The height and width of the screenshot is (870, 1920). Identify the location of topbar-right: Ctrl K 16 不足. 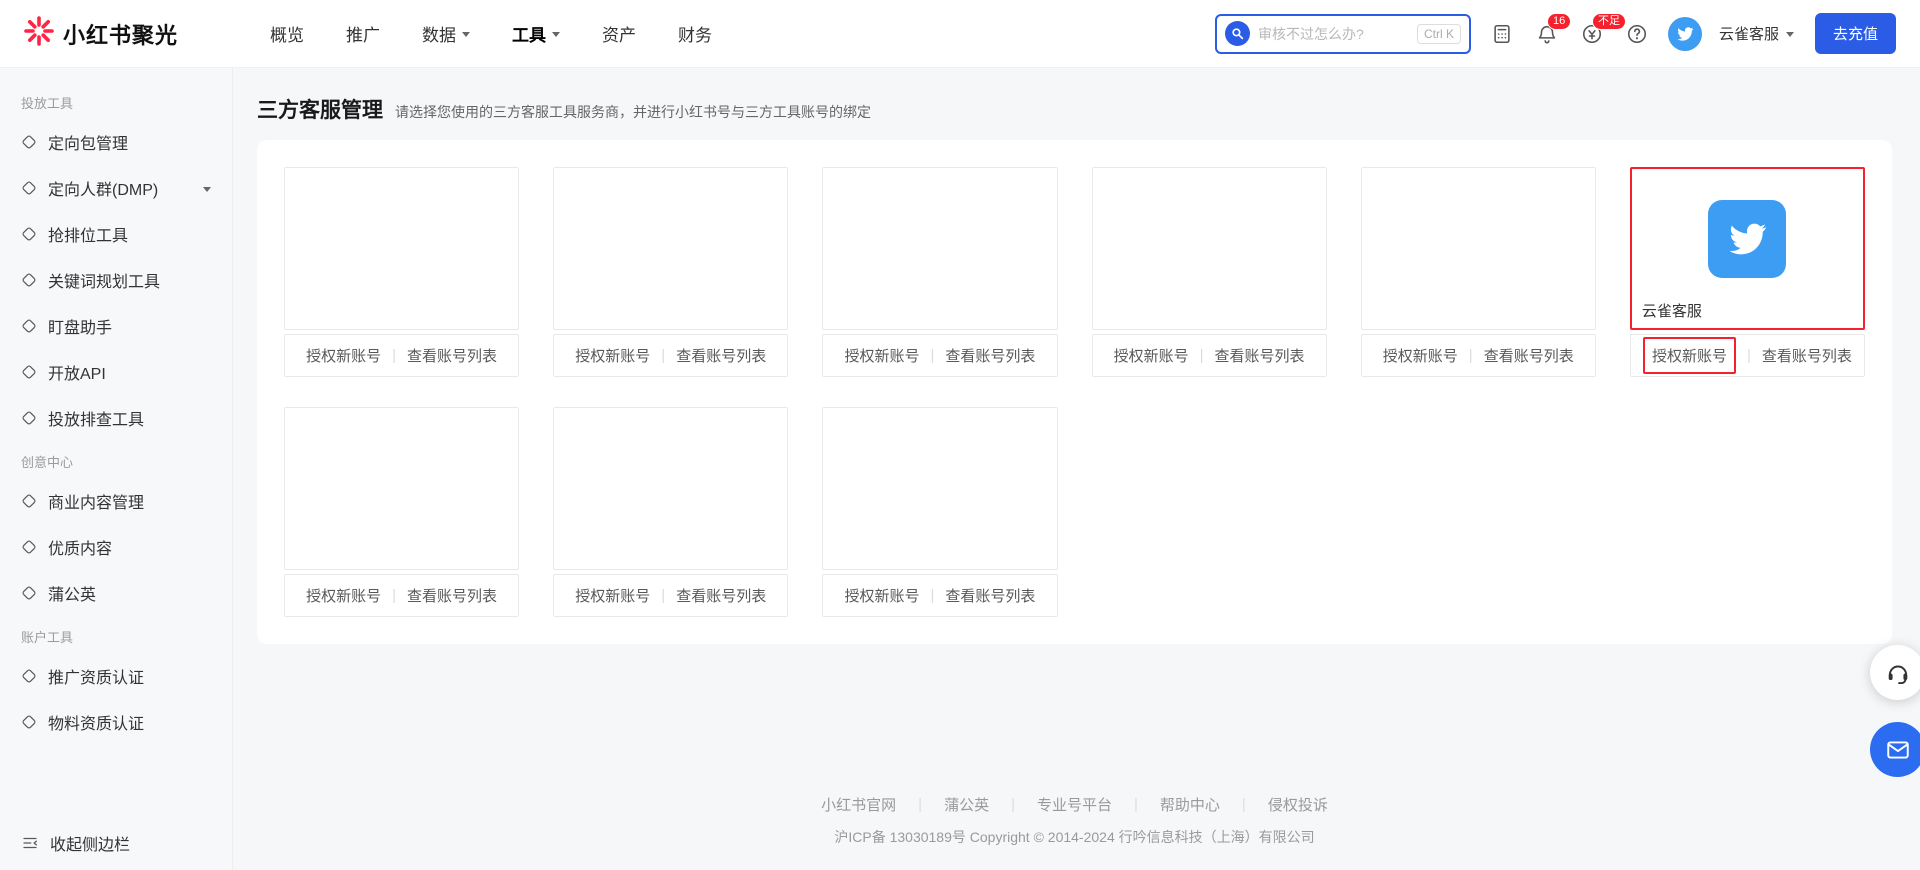
(1555, 33).